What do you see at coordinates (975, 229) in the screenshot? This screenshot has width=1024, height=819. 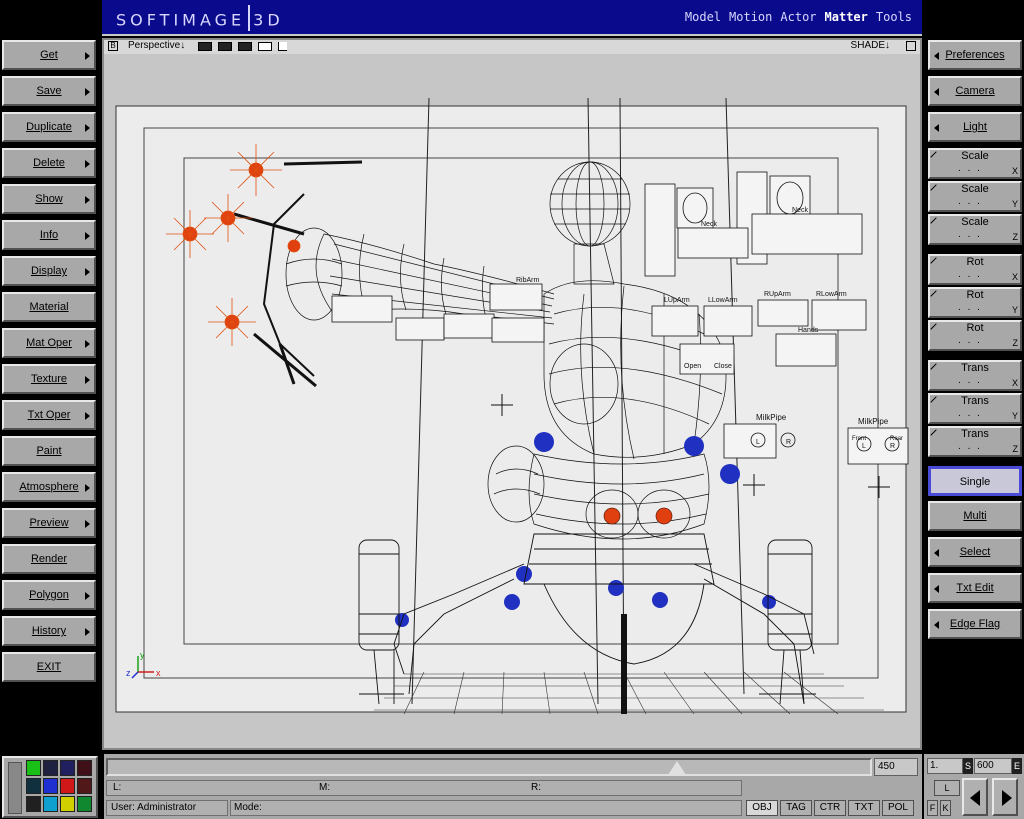 I see `scale-z-button: Scale. . . Z` at bounding box center [975, 229].